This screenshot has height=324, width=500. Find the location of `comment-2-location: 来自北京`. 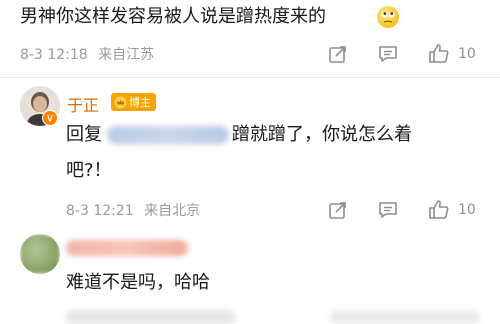

comment-2-location: 来自北京 is located at coordinates (172, 211).